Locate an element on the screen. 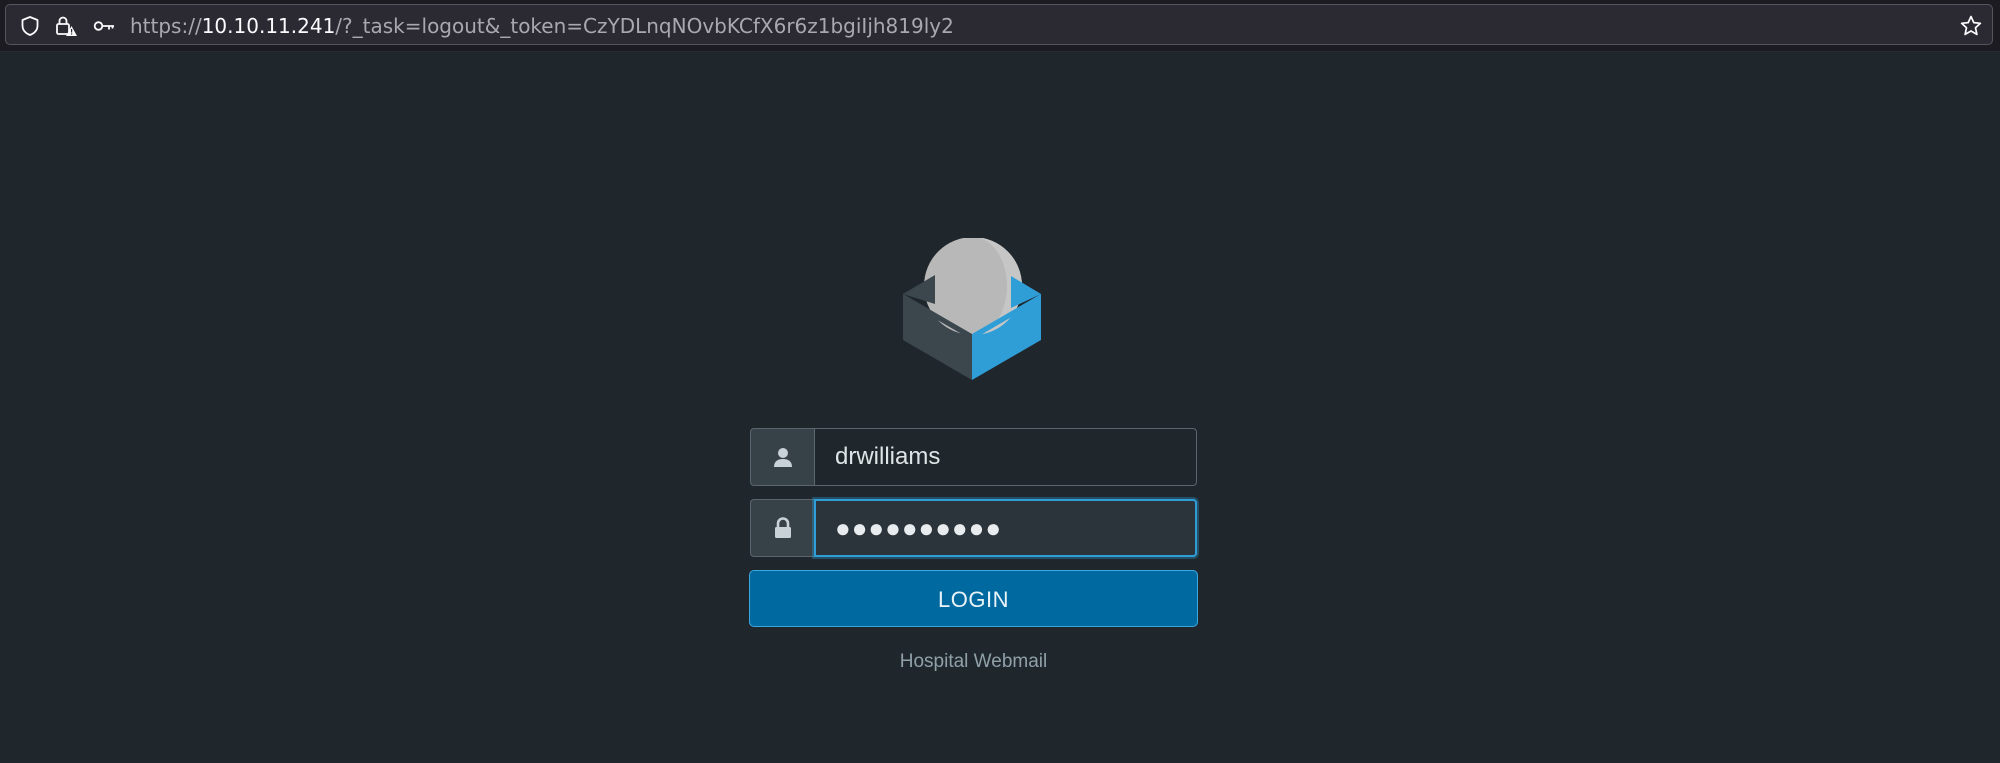  username-input: drwilliams is located at coordinates (1005, 457).